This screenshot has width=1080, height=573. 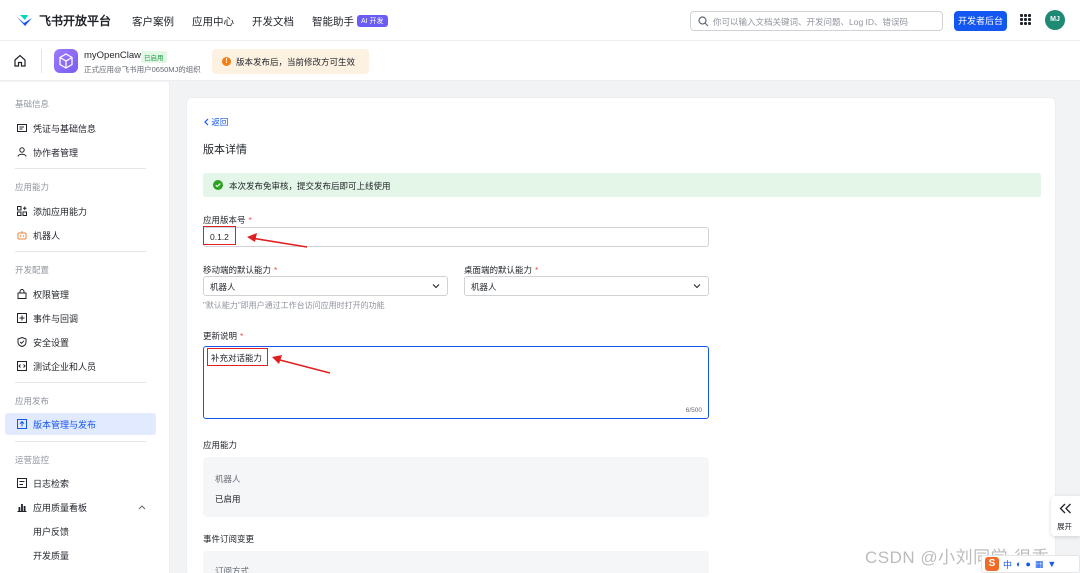 What do you see at coordinates (697, 286) in the screenshot?
I see `chevron-down-icon` at bounding box center [697, 286].